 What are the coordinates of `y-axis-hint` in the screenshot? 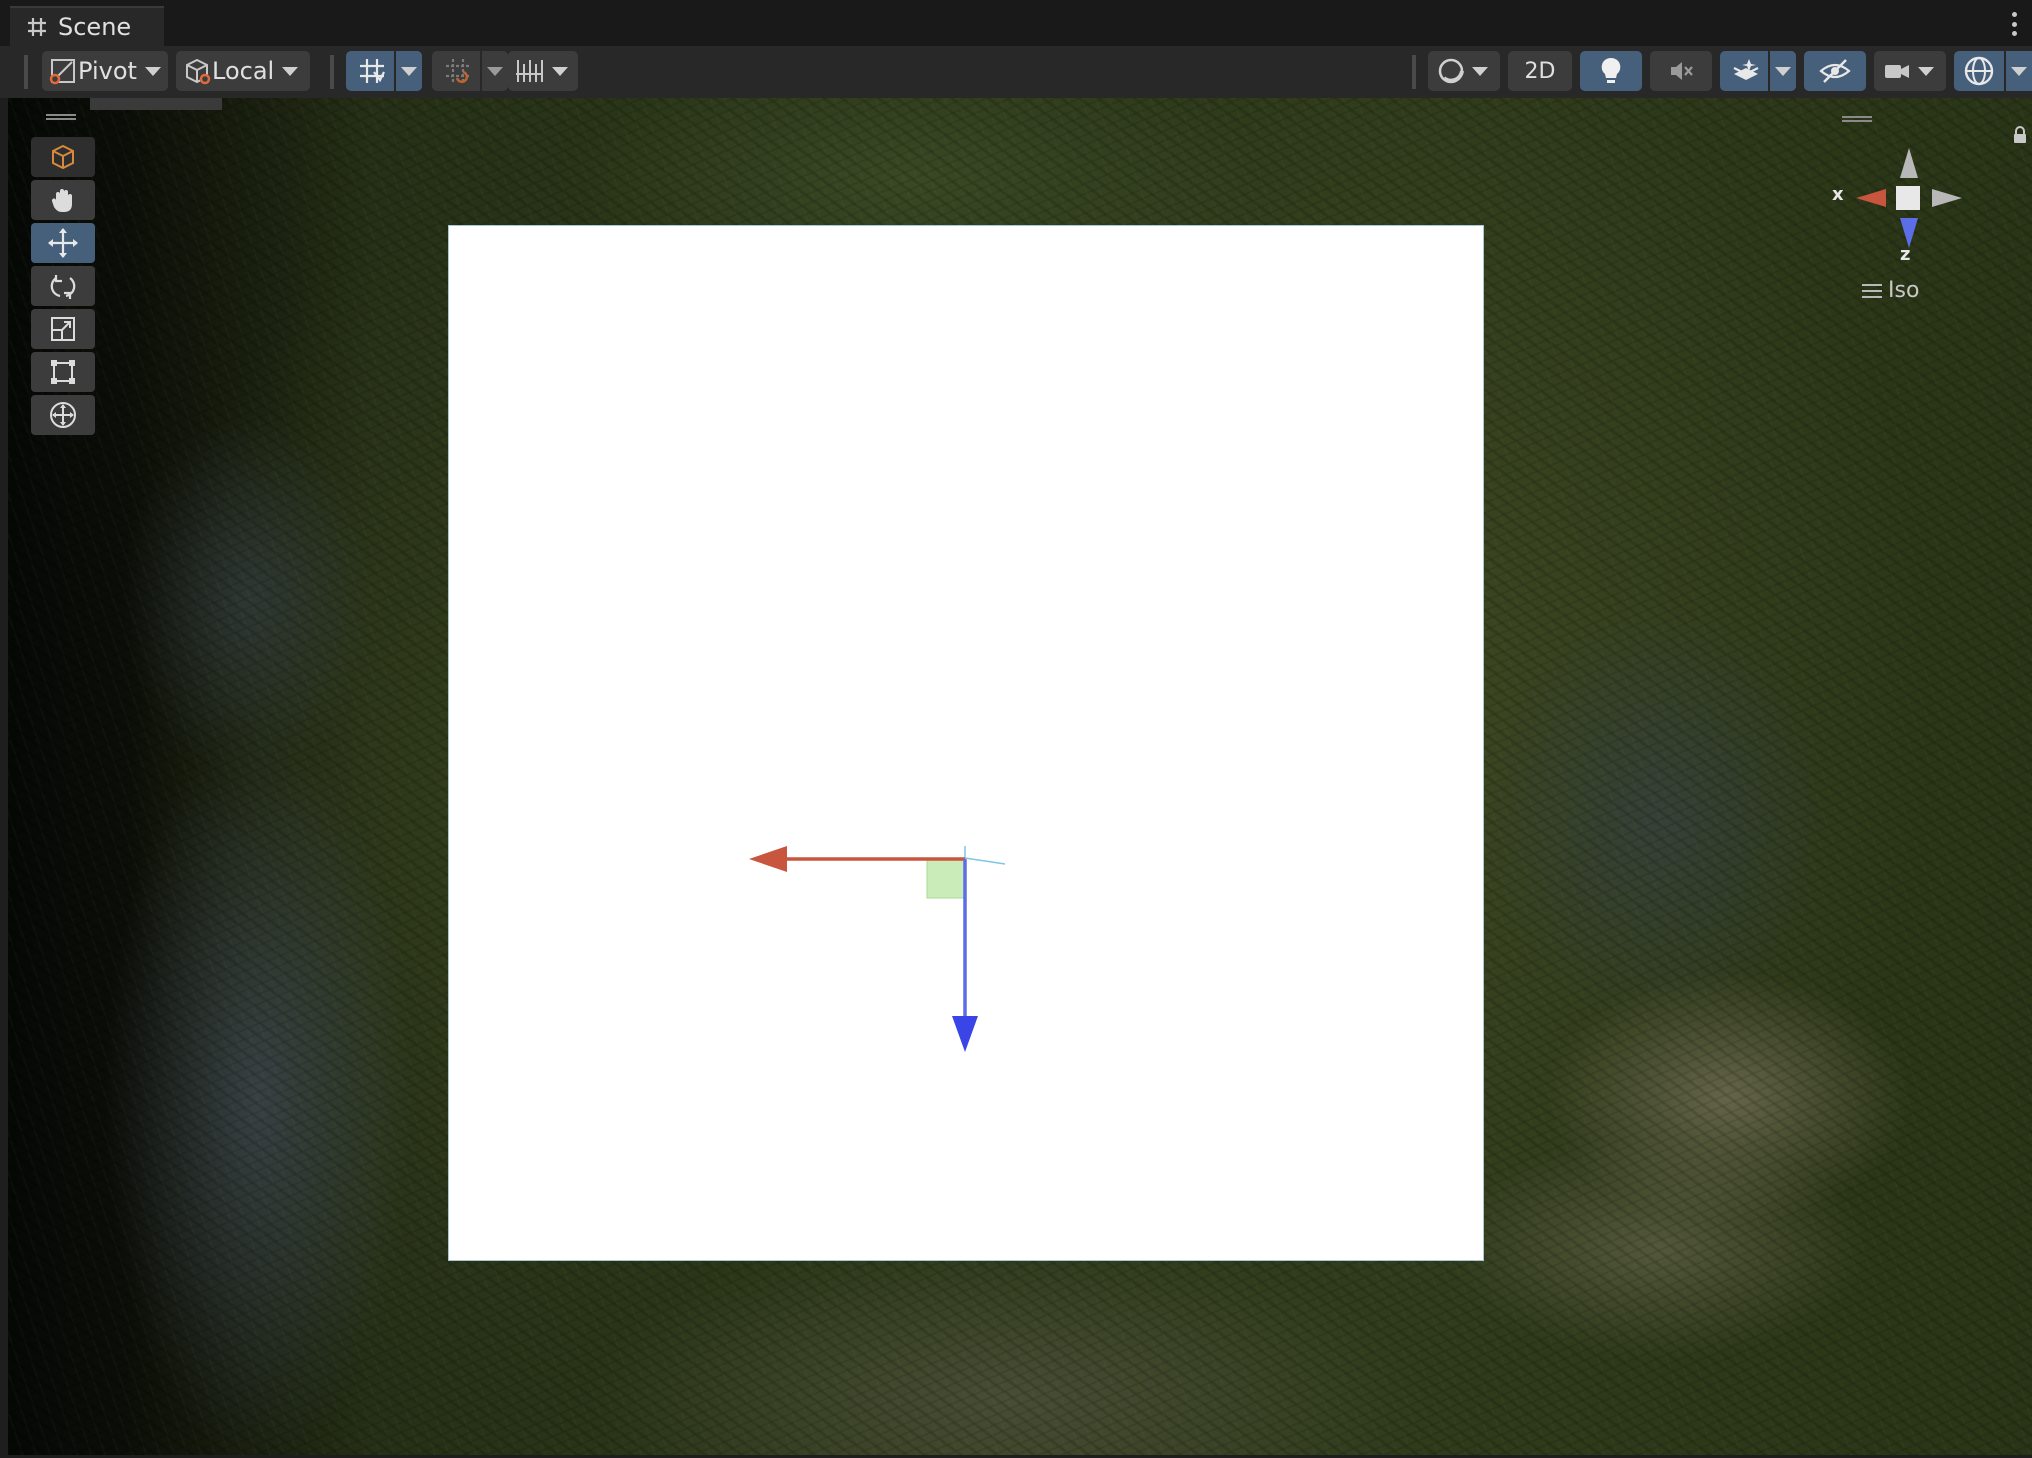 It's located at (985, 861).